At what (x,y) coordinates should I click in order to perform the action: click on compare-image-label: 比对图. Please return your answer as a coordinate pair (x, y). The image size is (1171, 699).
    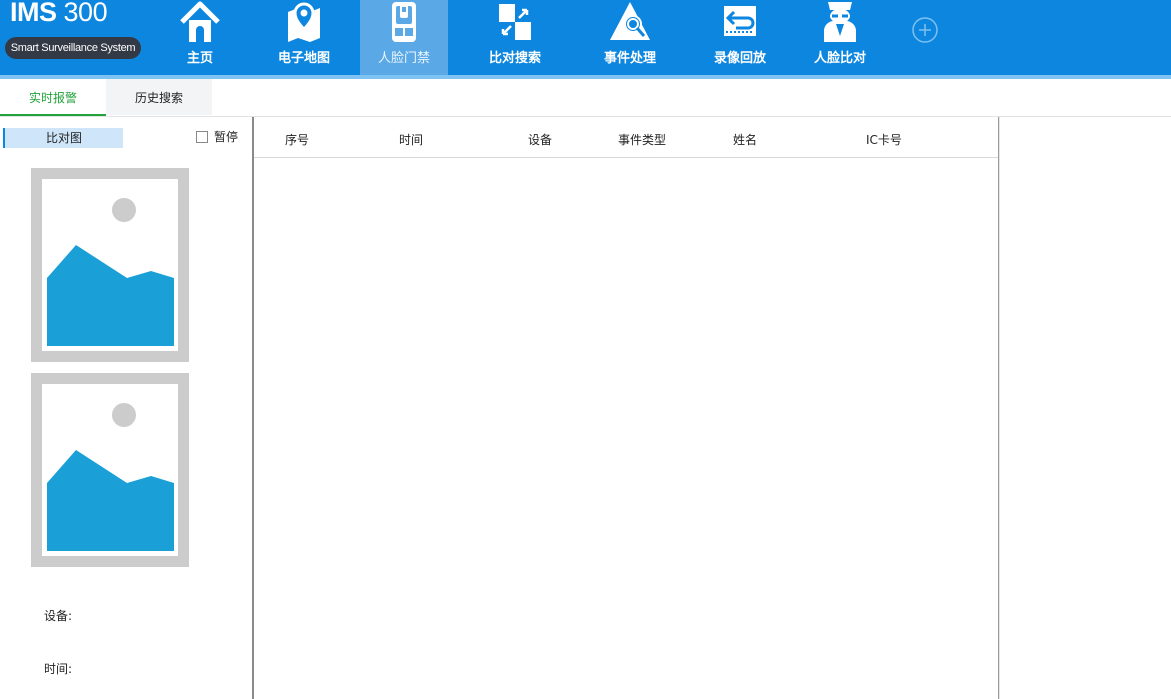
    Looking at the image, I should click on (63, 138).